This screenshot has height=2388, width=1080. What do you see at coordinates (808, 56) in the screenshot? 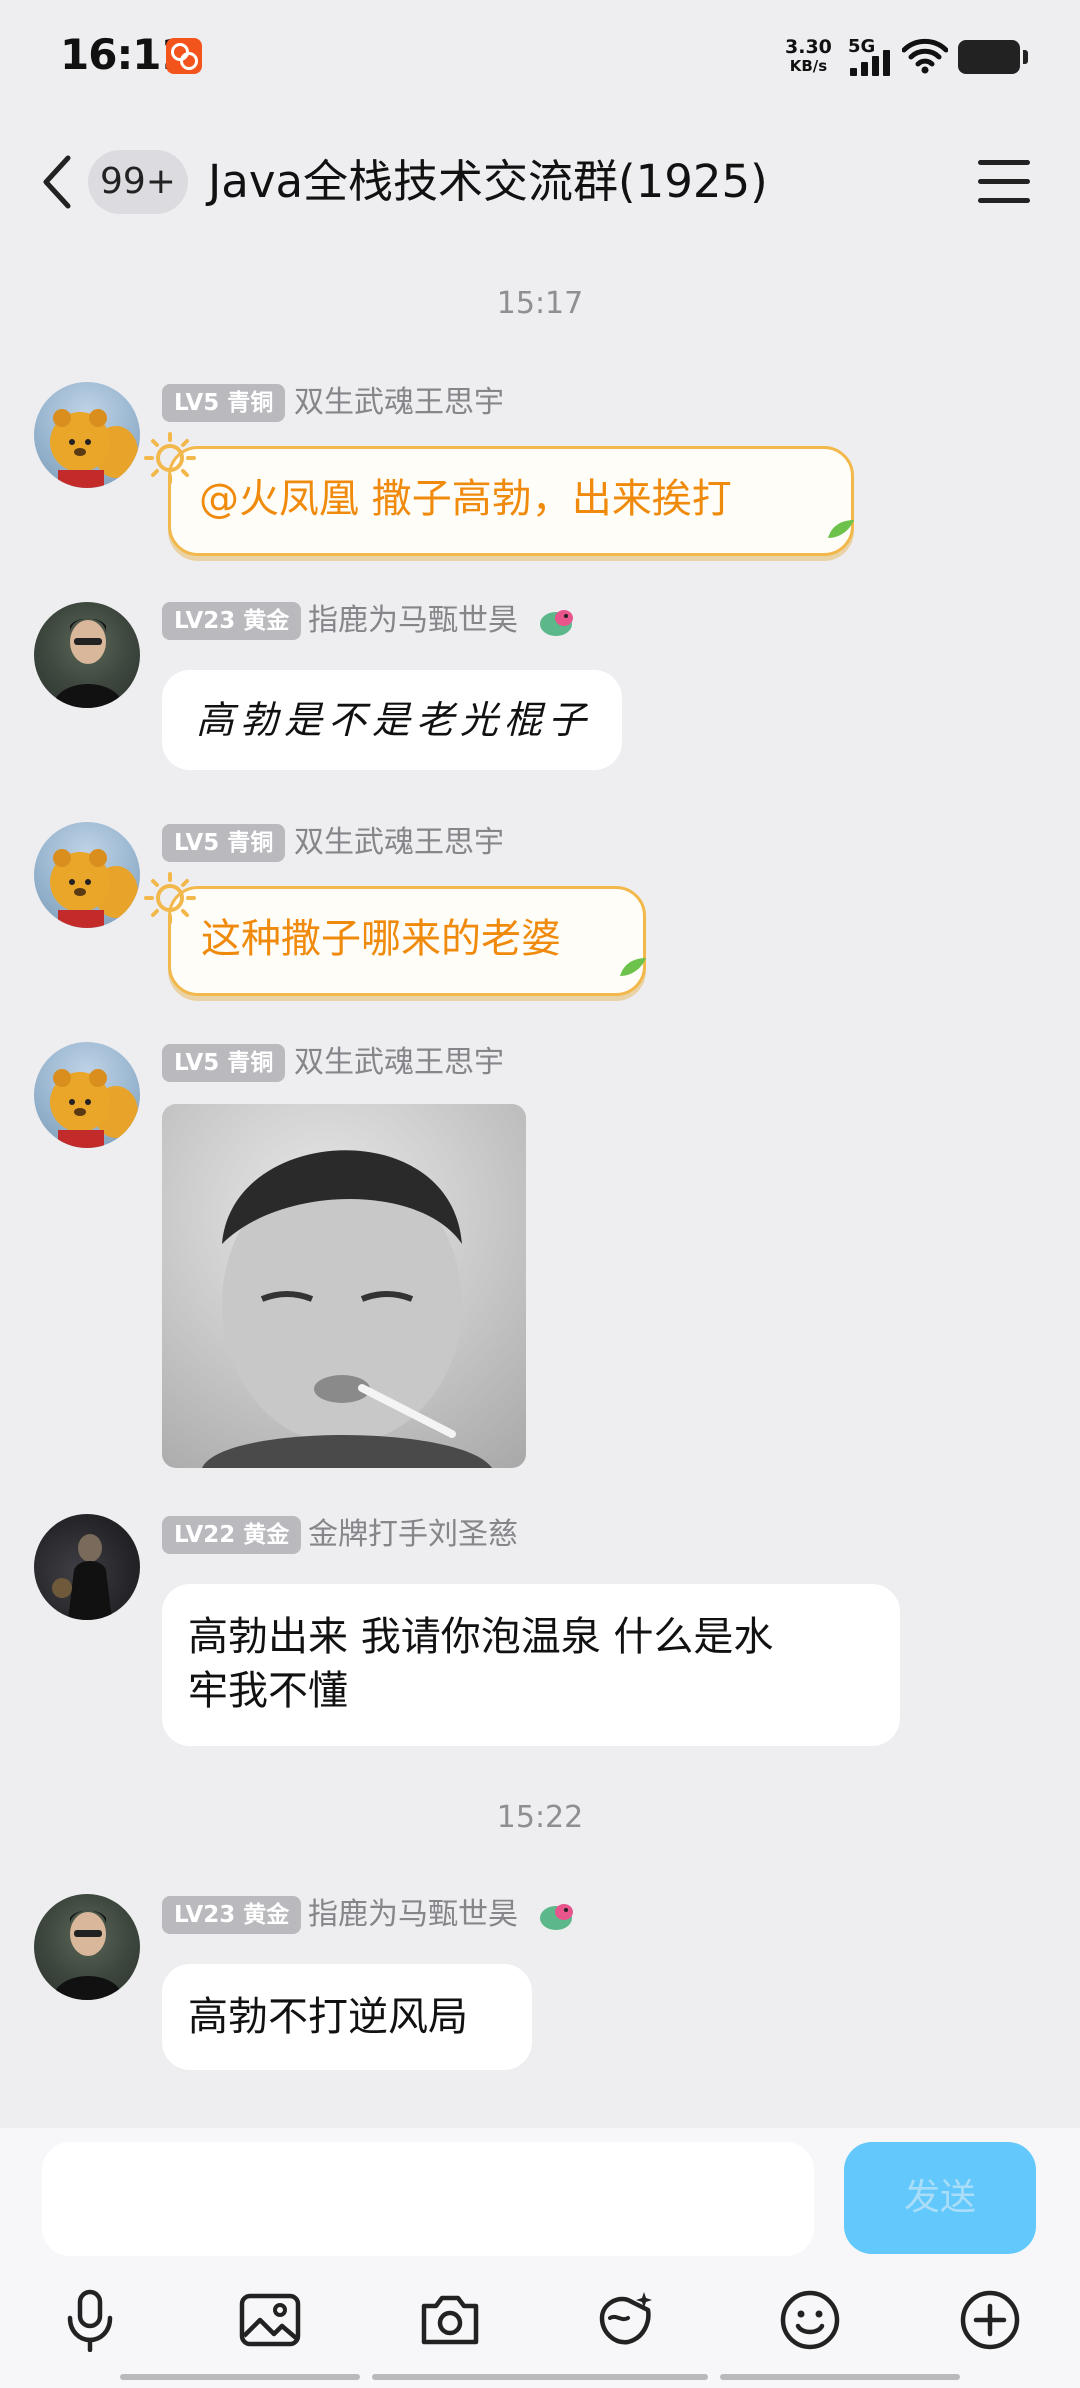
I see `network-speed: 3.30 KB/s` at bounding box center [808, 56].